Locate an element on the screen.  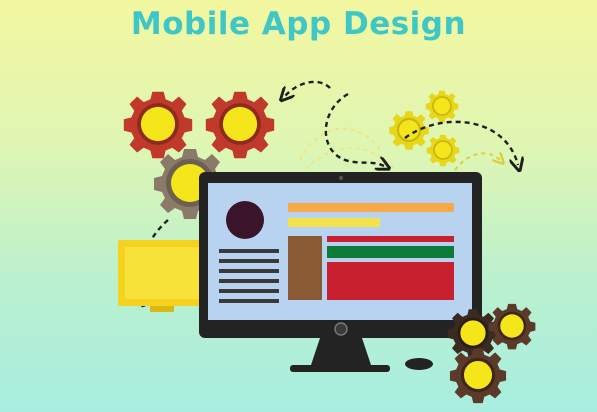
mouse-icon is located at coordinates (419, 364).